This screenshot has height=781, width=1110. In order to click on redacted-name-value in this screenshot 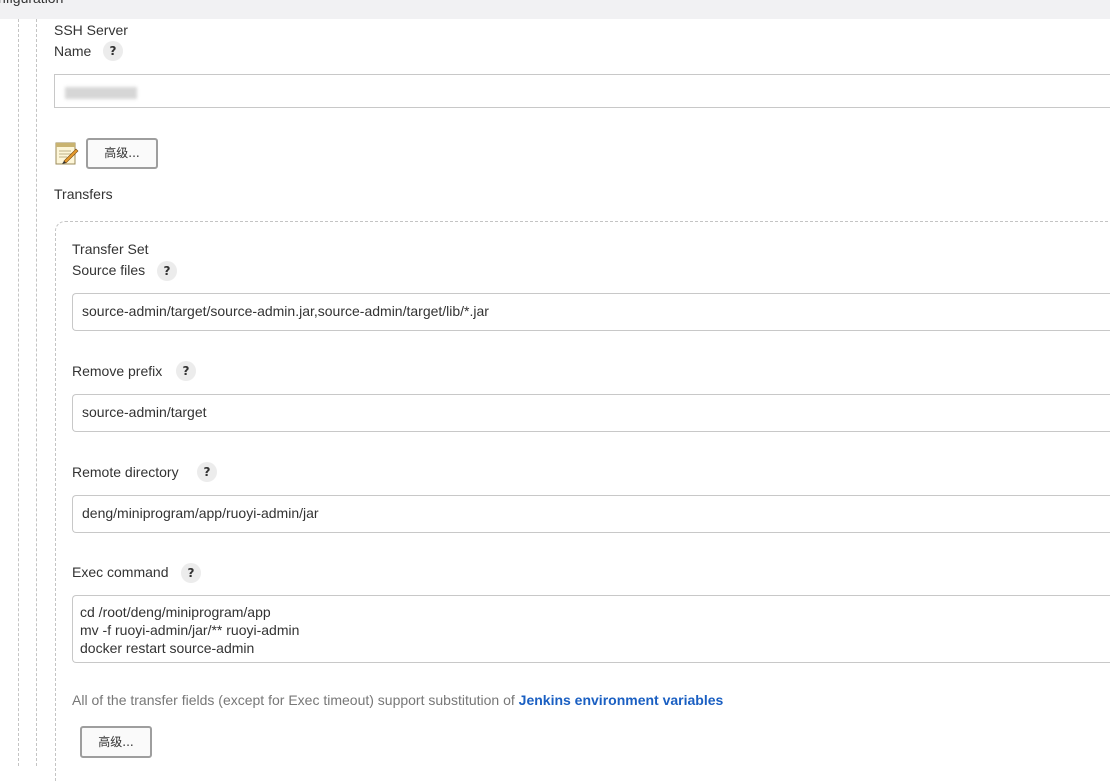, I will do `click(101, 93)`.